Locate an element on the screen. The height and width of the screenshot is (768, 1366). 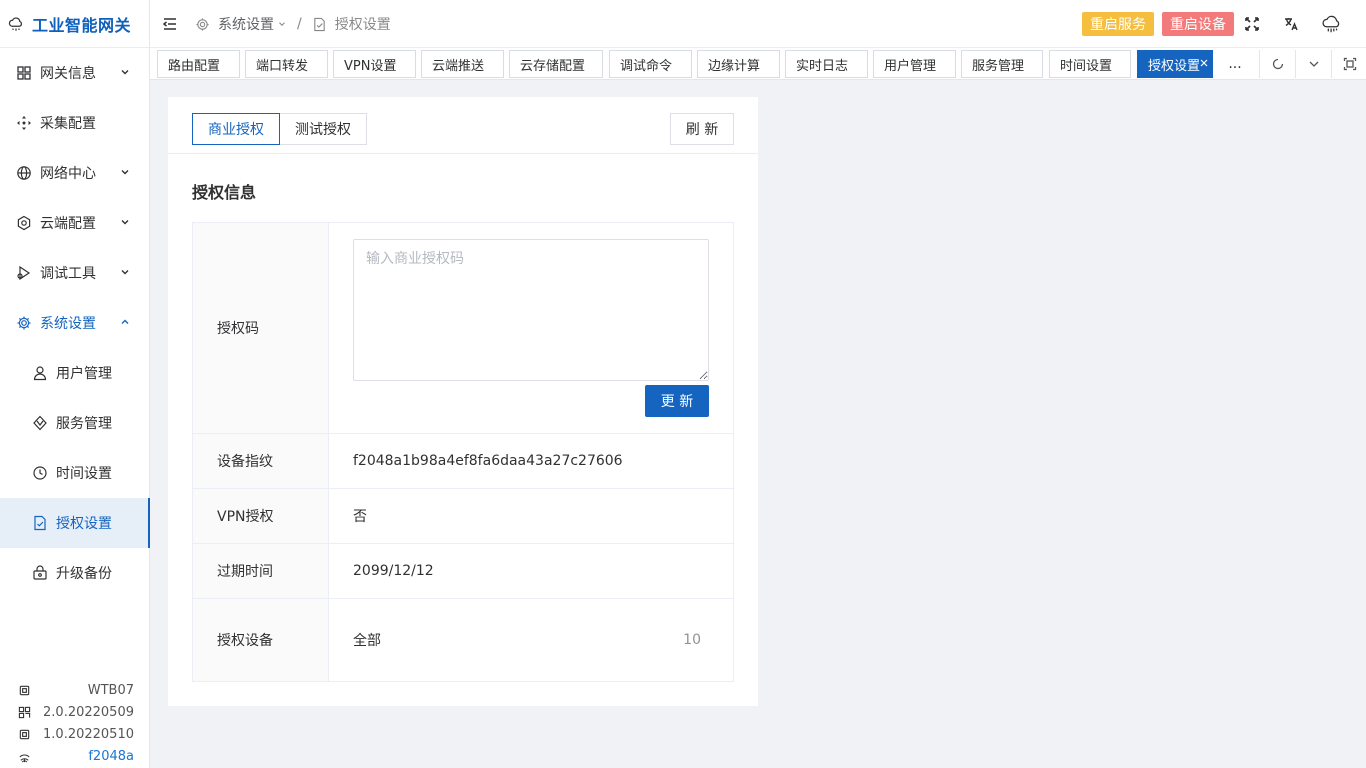
fullscreen-icon is located at coordinates (1252, 24).